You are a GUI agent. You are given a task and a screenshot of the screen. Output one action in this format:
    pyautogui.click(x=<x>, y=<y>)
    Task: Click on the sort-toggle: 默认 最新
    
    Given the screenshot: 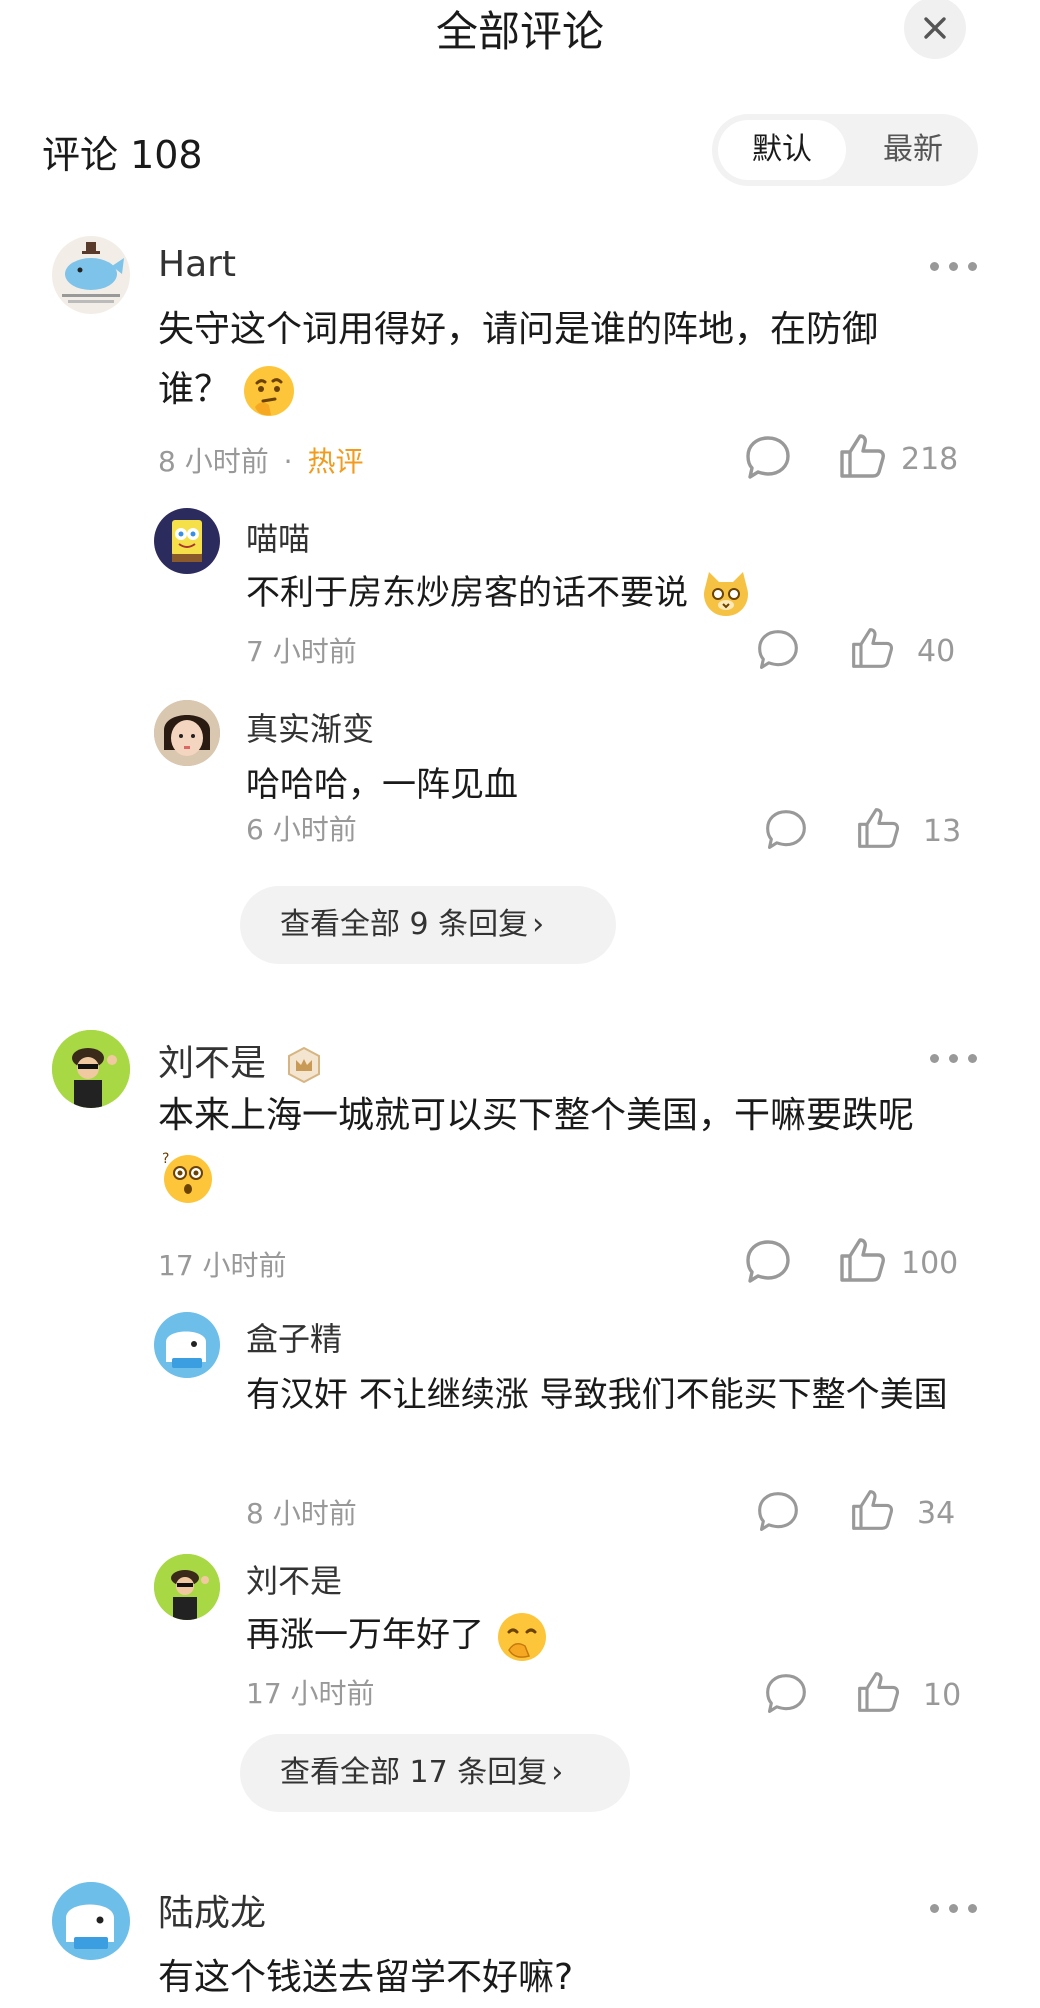 What is the action you would take?
    pyautogui.click(x=845, y=150)
    